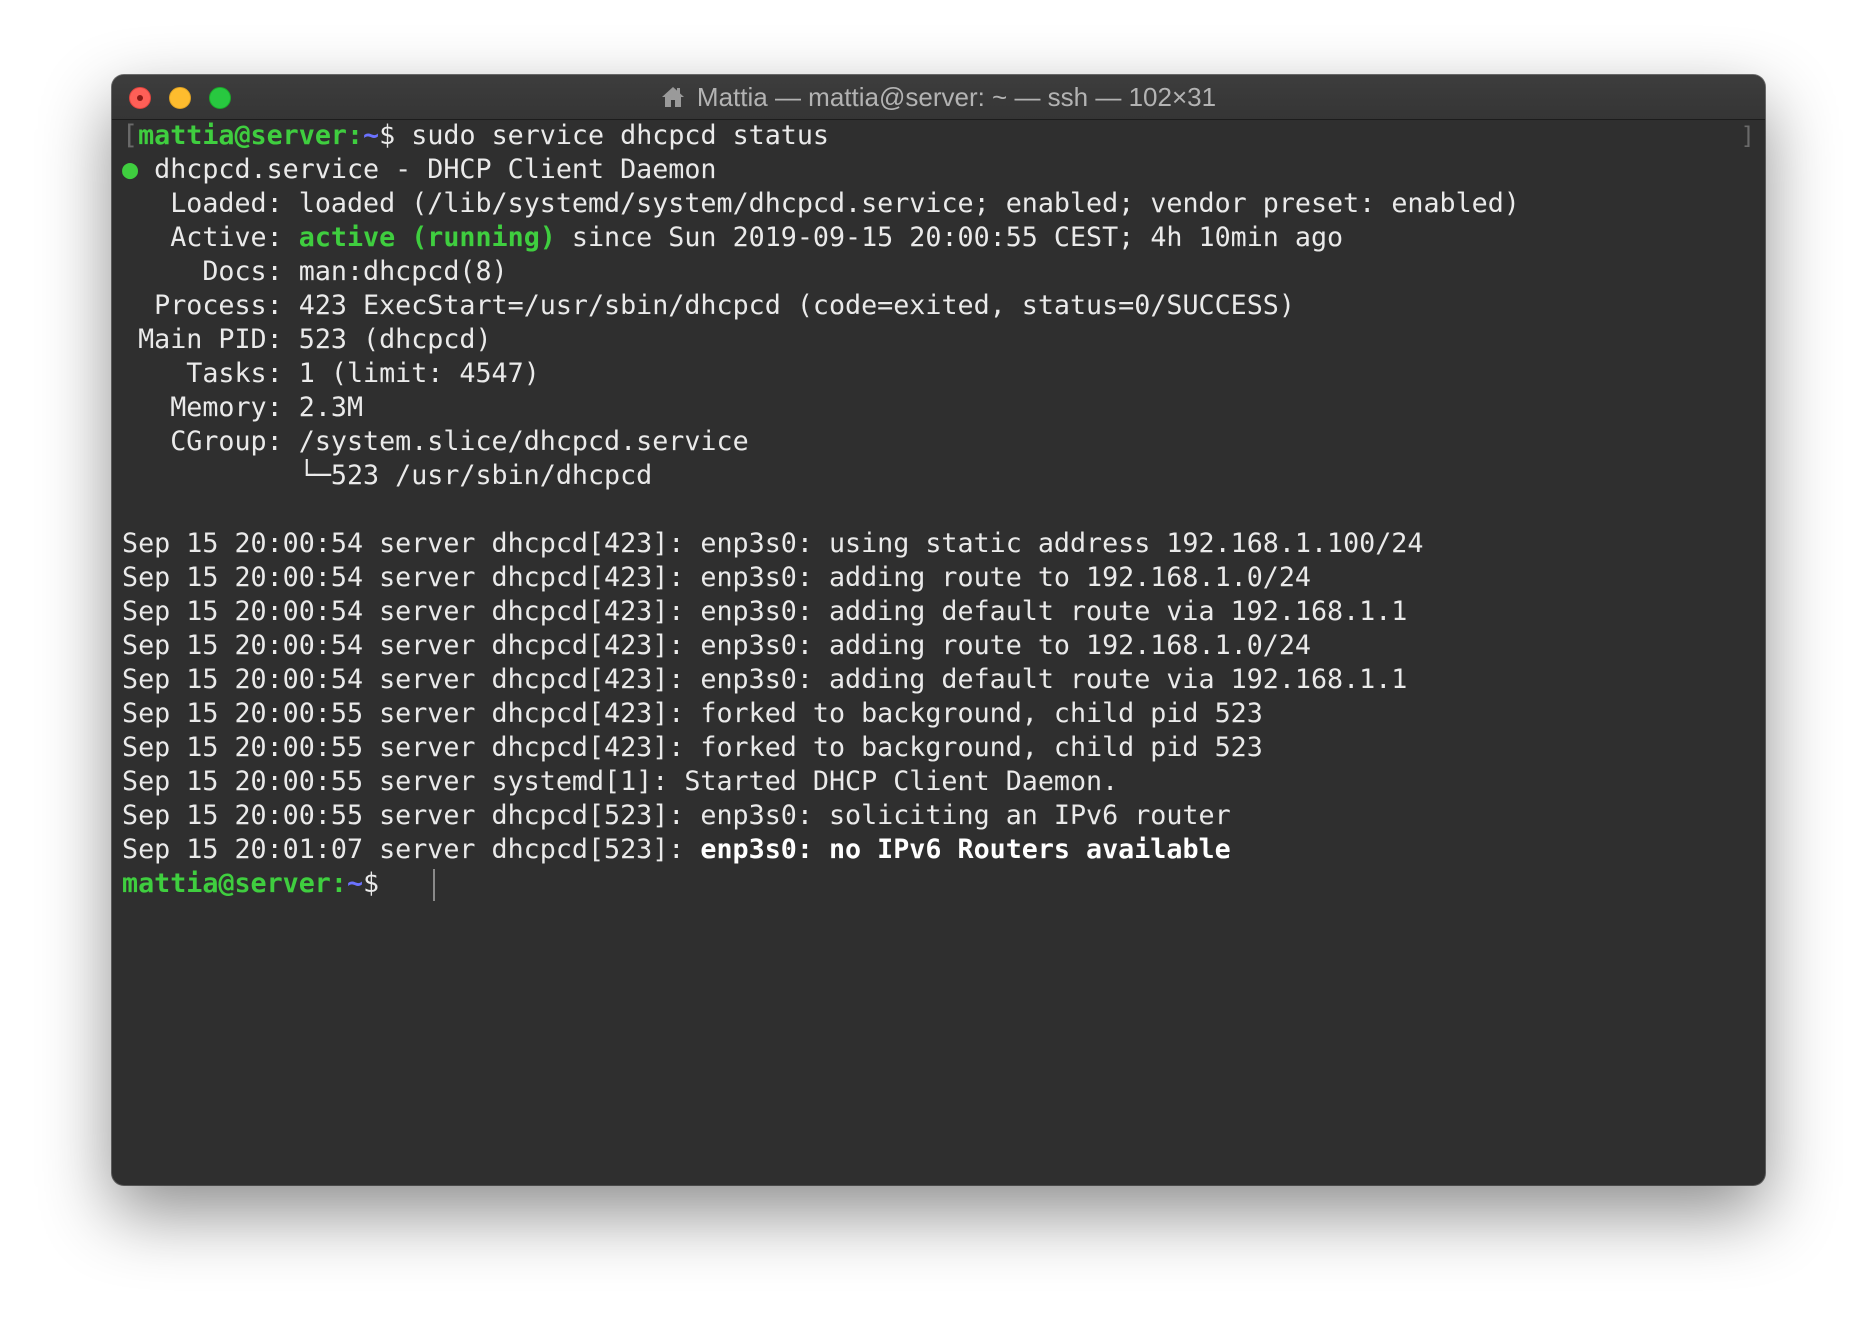  Describe the element at coordinates (387, 475) in the screenshot. I see `status-cgroup-child: └─523 /usr/sbin/dhcpcd` at that location.